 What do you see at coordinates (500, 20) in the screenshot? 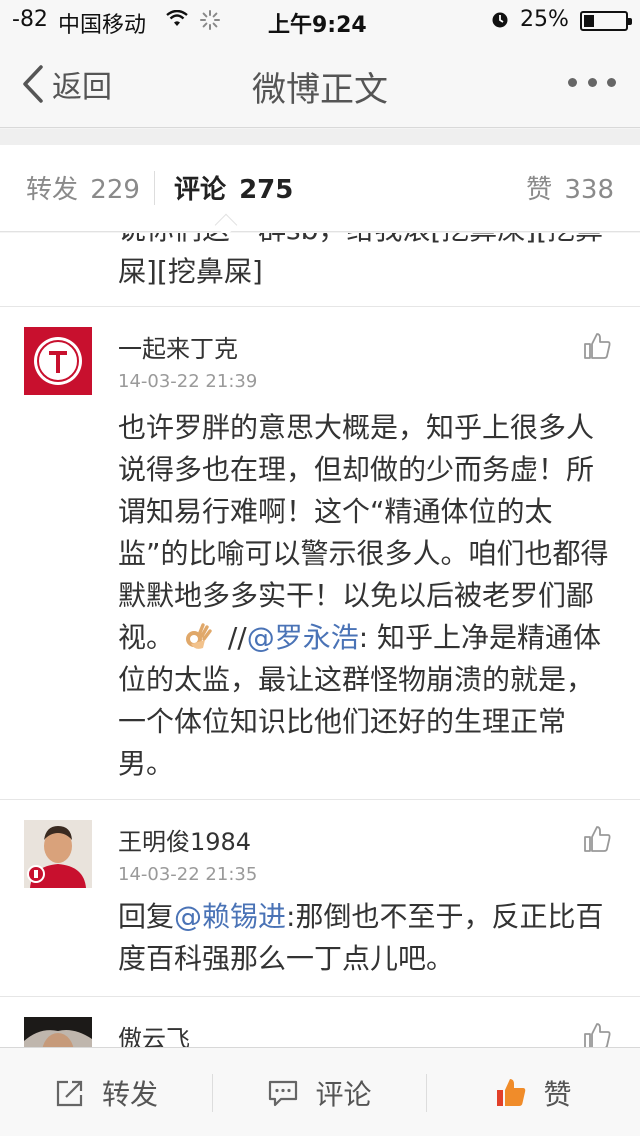
I see `alarm-icon` at bounding box center [500, 20].